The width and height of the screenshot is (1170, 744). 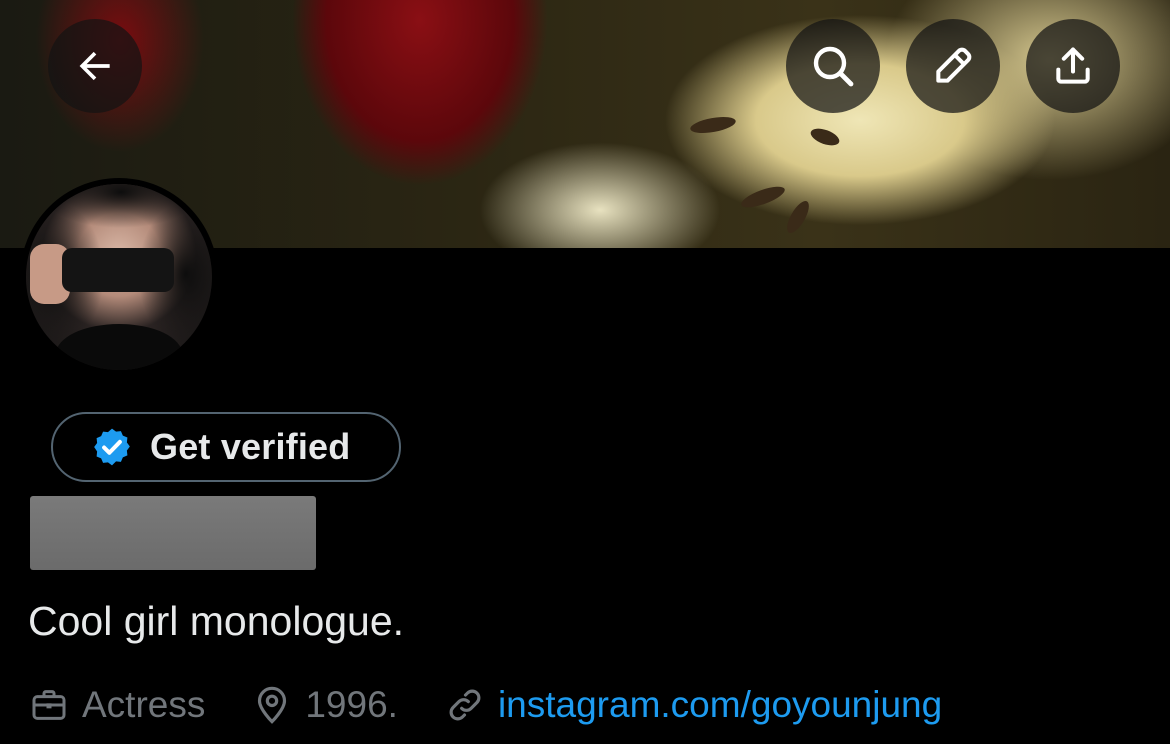 I want to click on avatar-image, so click(x=119, y=277).